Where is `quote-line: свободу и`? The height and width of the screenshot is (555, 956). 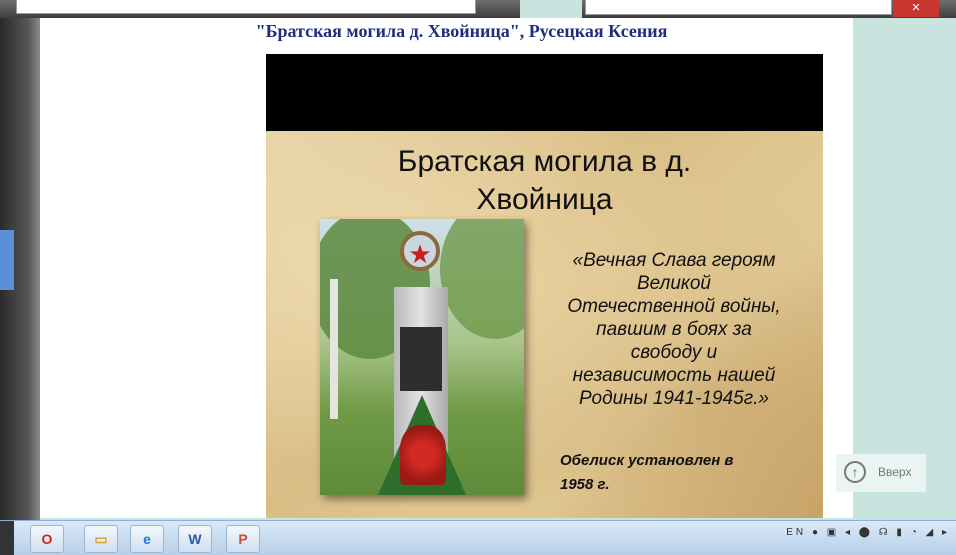
quote-line: свободу и is located at coordinates (674, 352).